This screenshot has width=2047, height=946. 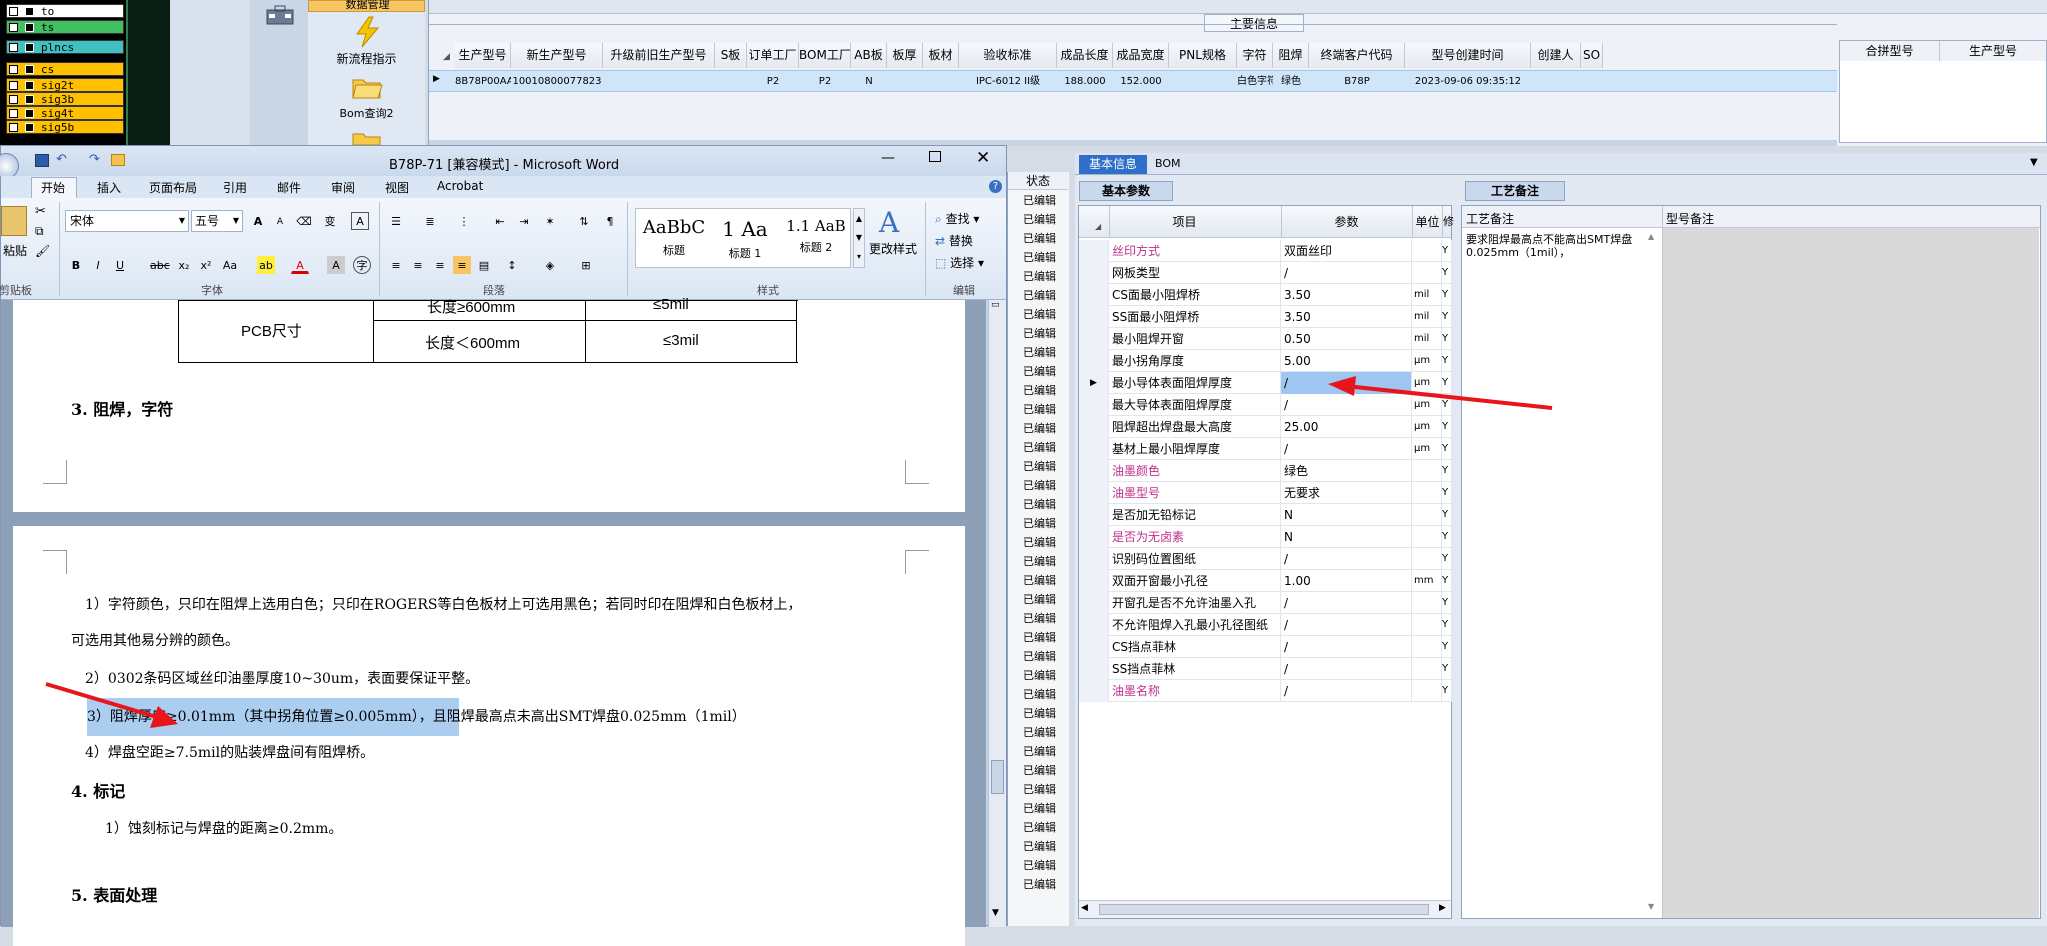 What do you see at coordinates (671, 304) in the screenshot?
I see `table-cell-mil-top: ≤5mil` at bounding box center [671, 304].